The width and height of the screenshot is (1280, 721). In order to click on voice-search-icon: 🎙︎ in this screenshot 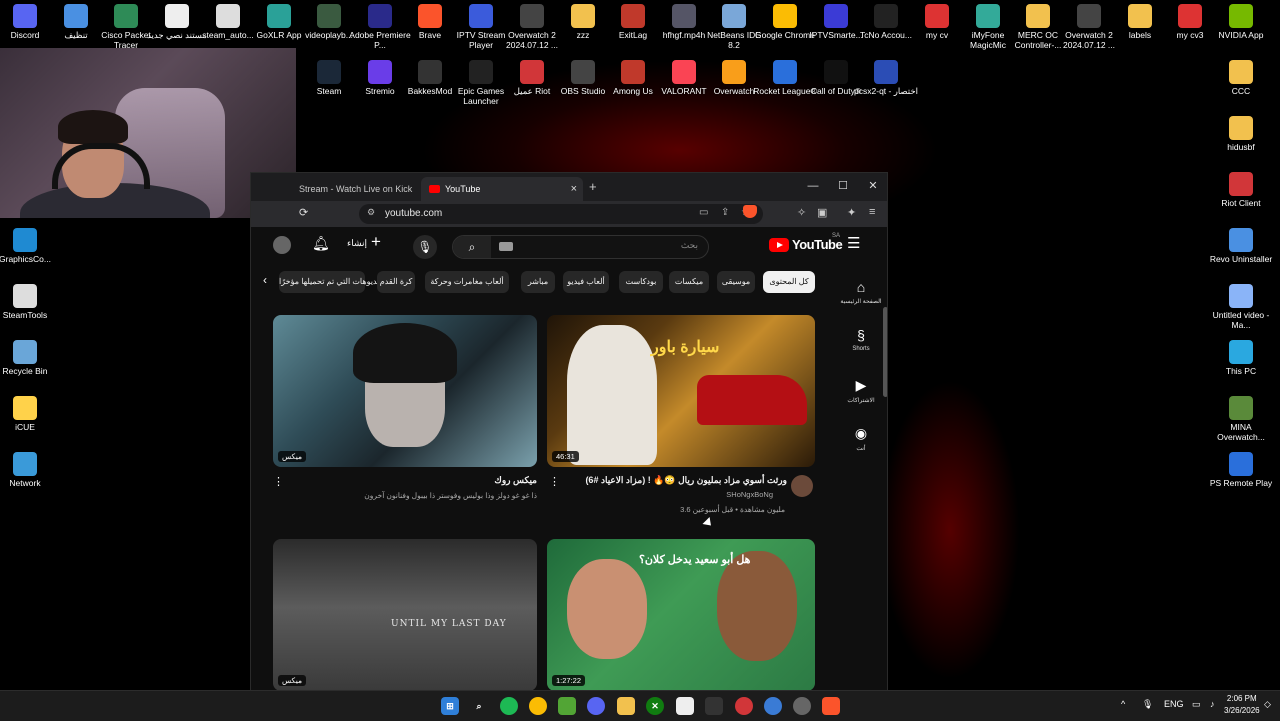, I will do `click(425, 247)`.